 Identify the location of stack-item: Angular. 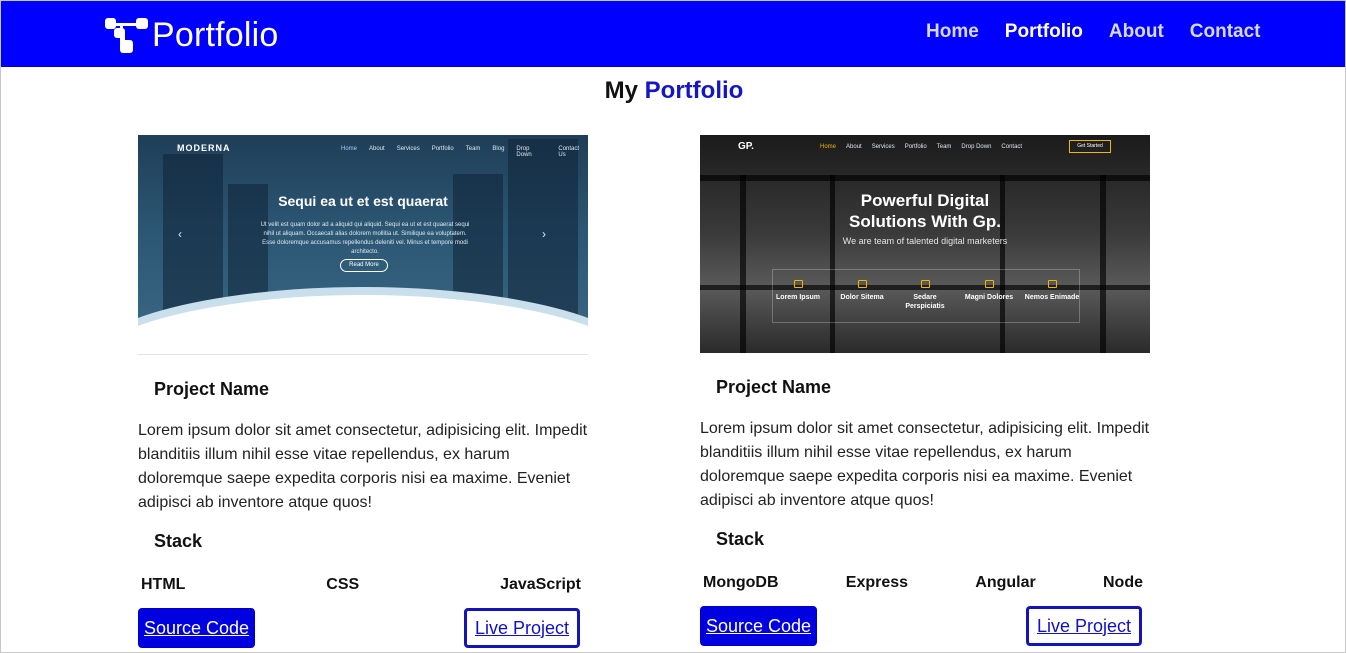
(1005, 582).